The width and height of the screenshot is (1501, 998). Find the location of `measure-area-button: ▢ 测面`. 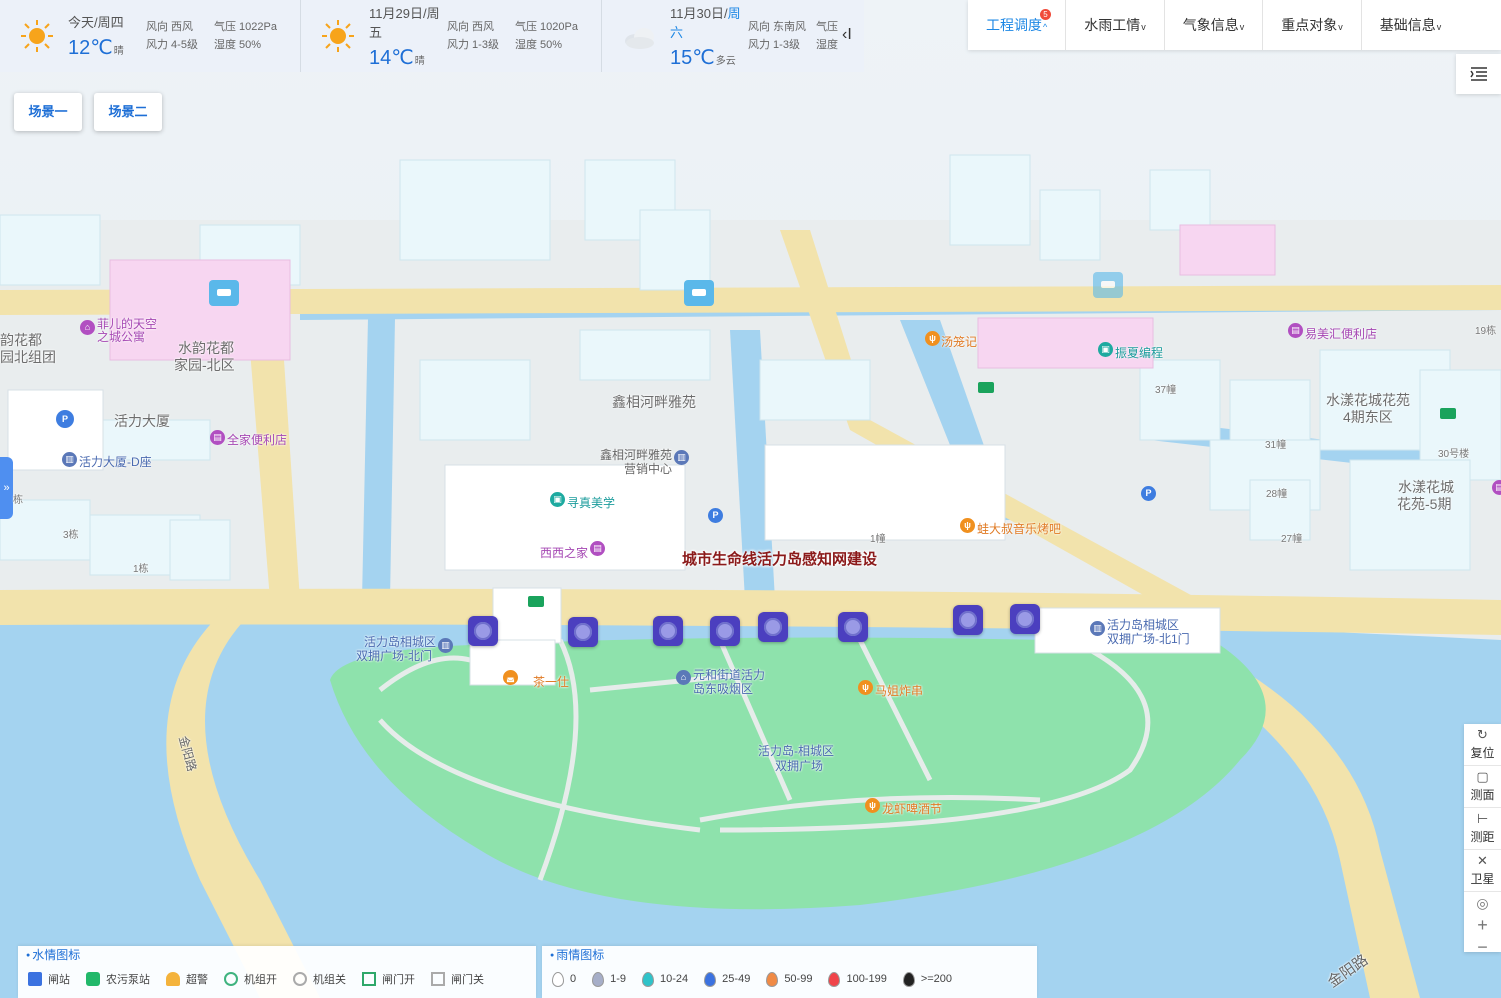

measure-area-button: ▢ 测面 is located at coordinates (1482, 787).